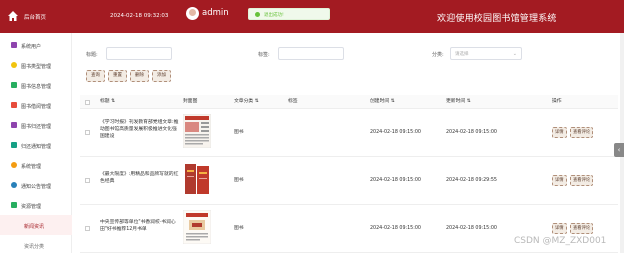 Image resolution: width=624 pixels, height=253 pixels. Describe the element at coordinates (117, 76) in the screenshot. I see `reset-button: 重置` at that location.